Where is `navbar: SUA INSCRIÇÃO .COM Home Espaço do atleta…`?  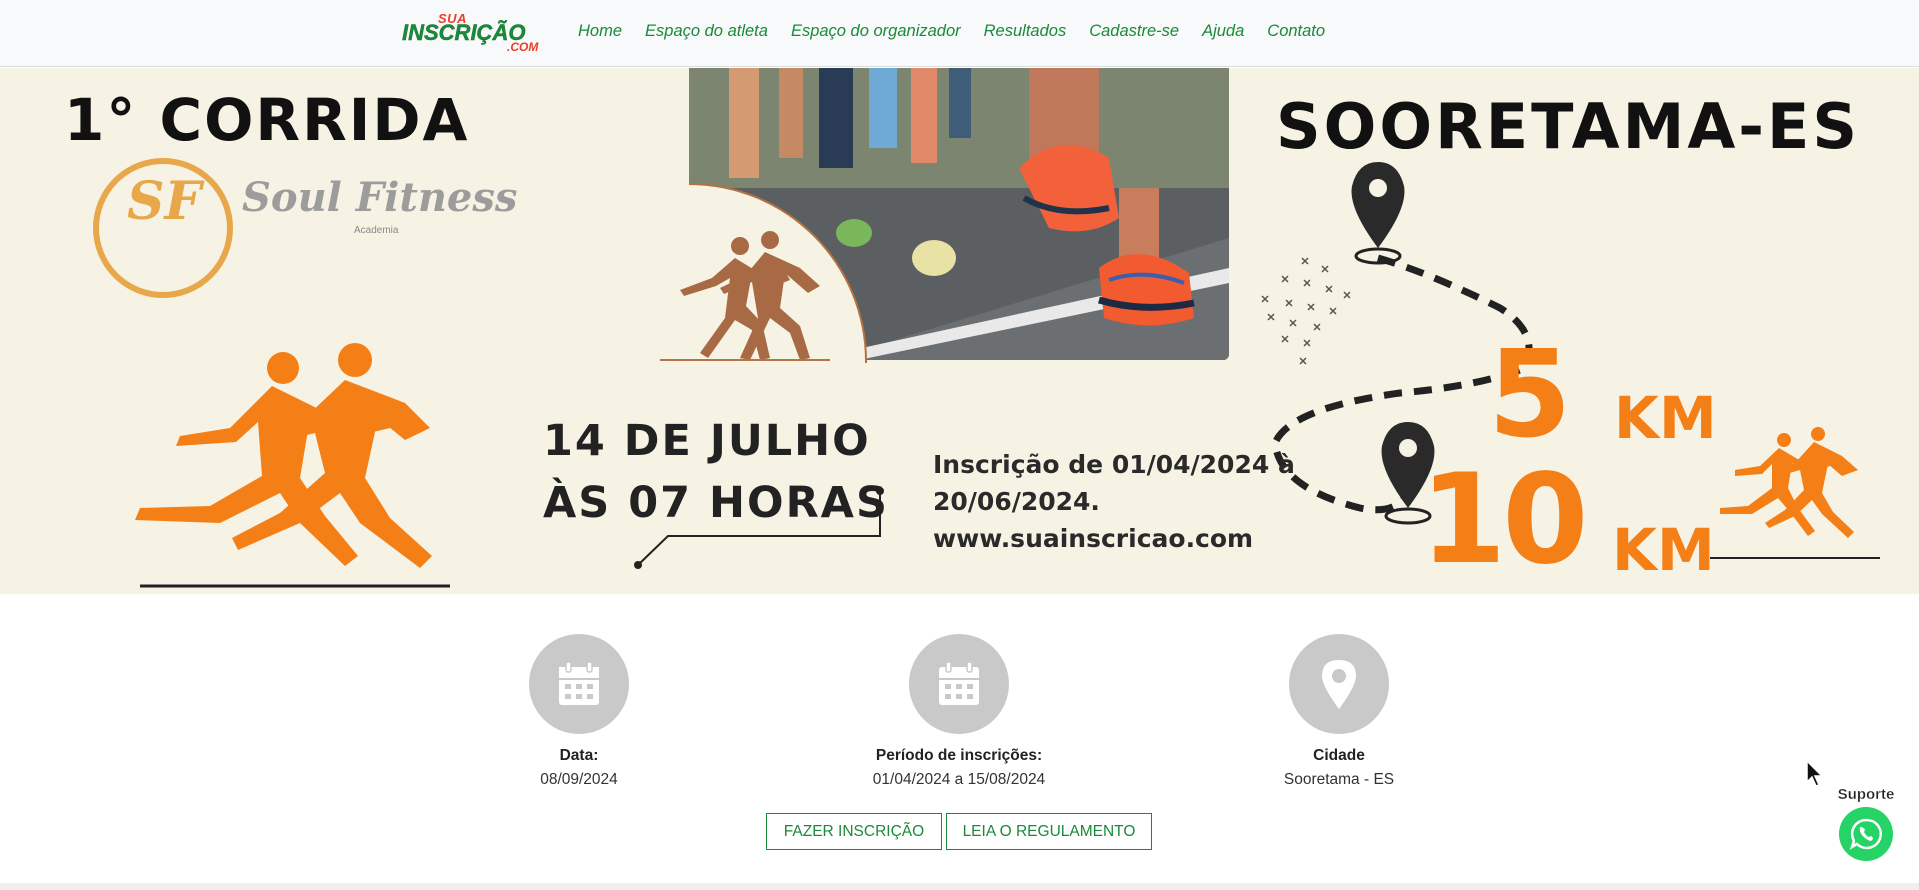
navbar: SUA INSCRIÇÃO .COM Home Espaço do atleta… is located at coordinates (959, 33).